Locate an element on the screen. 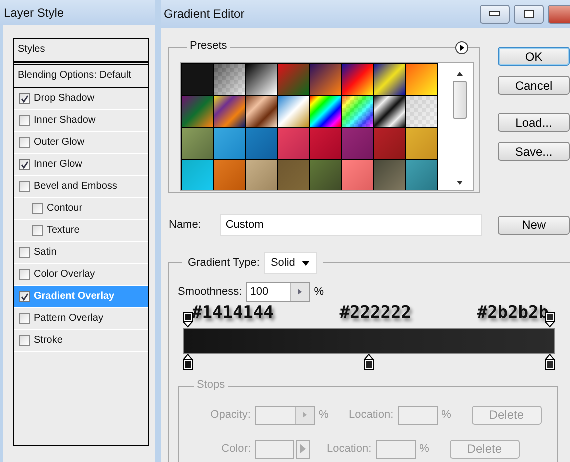  gradient-bar is located at coordinates (369, 341).